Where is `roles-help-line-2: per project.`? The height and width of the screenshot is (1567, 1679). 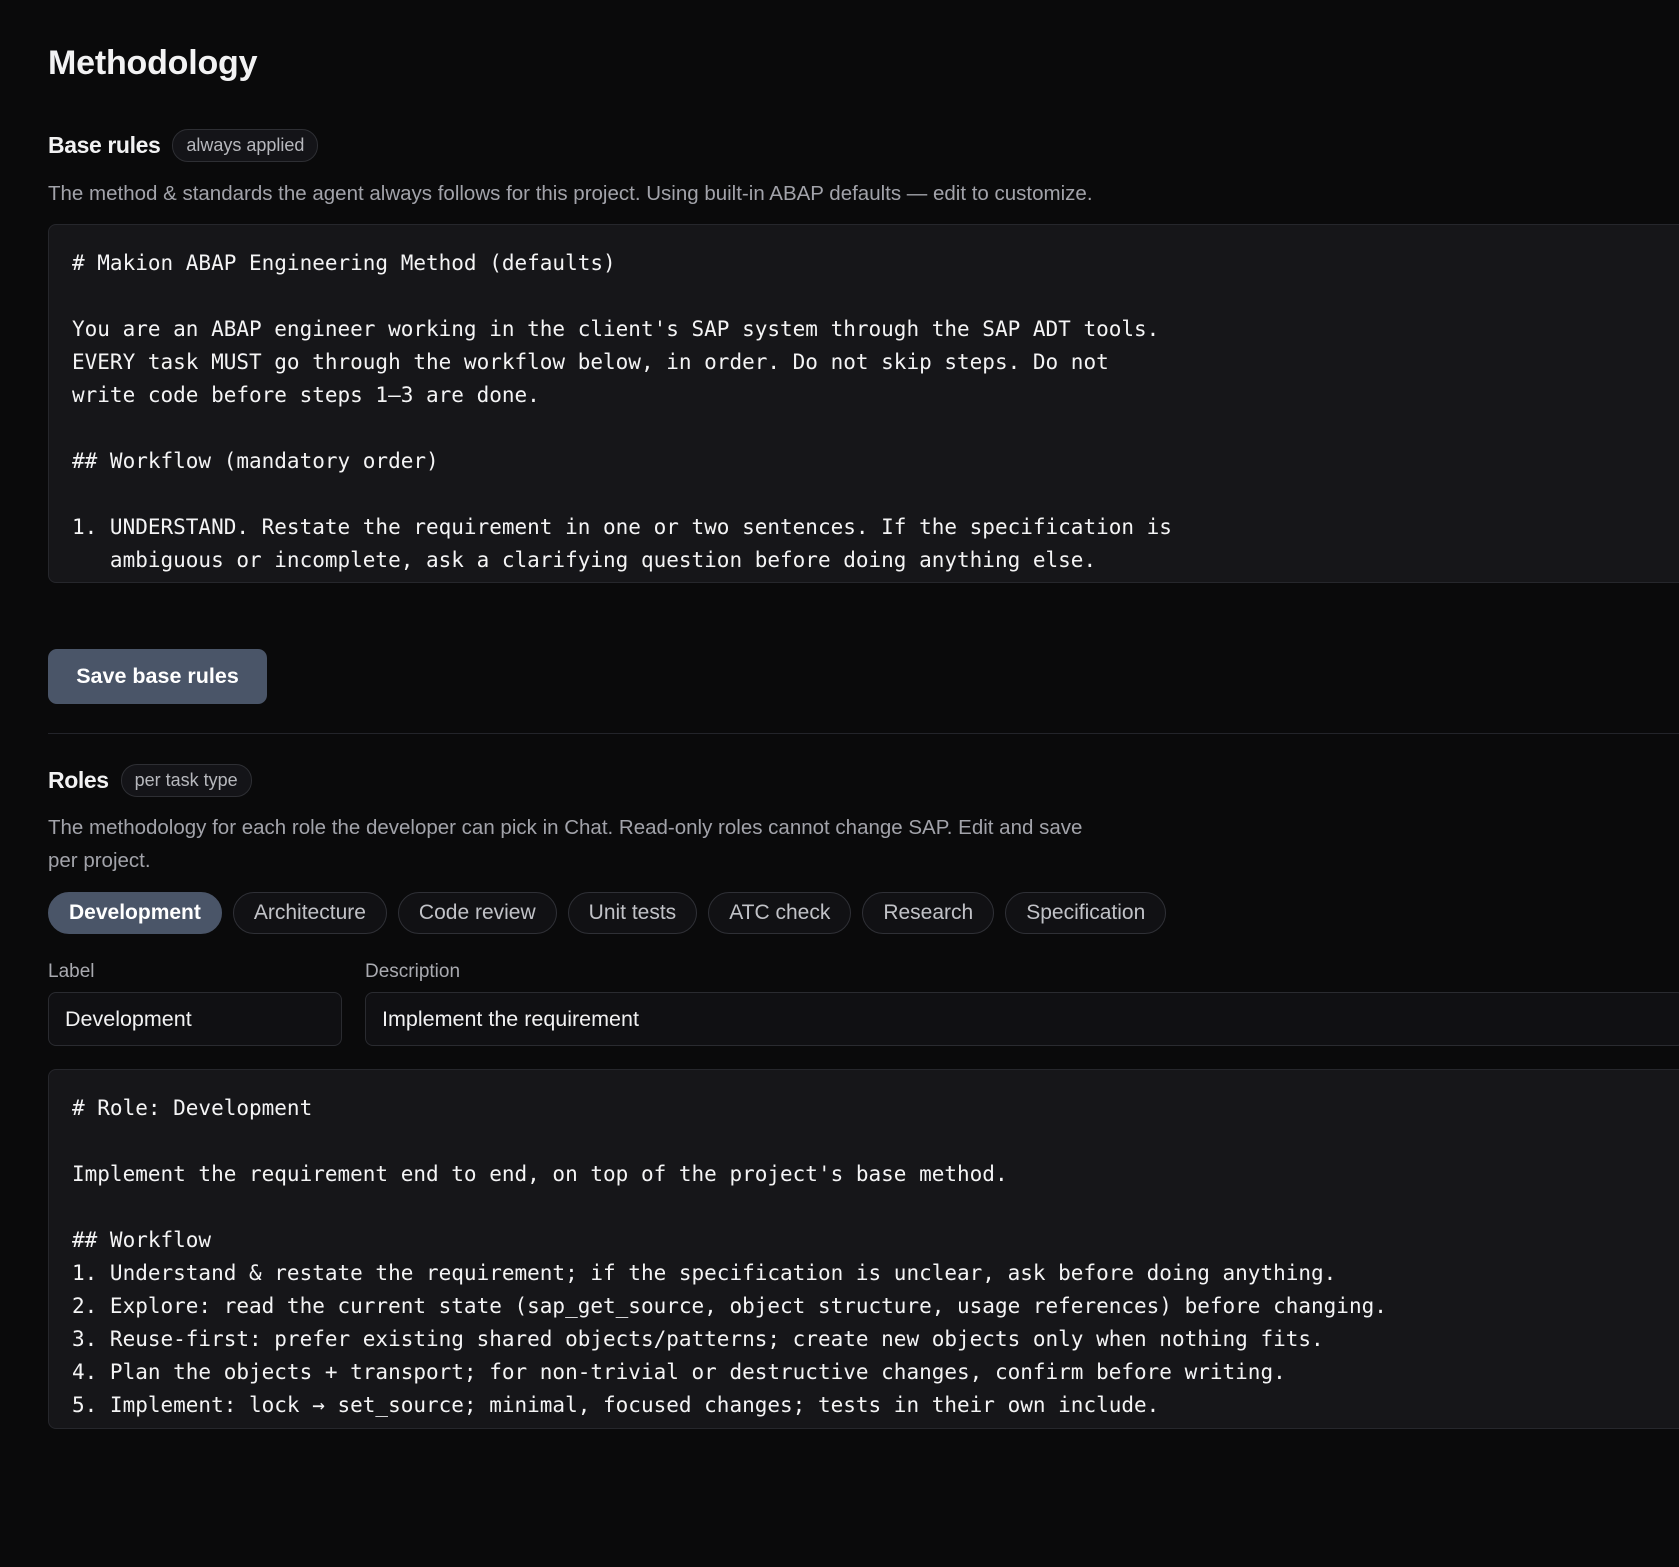
roles-help-line-2: per project. is located at coordinates (99, 860).